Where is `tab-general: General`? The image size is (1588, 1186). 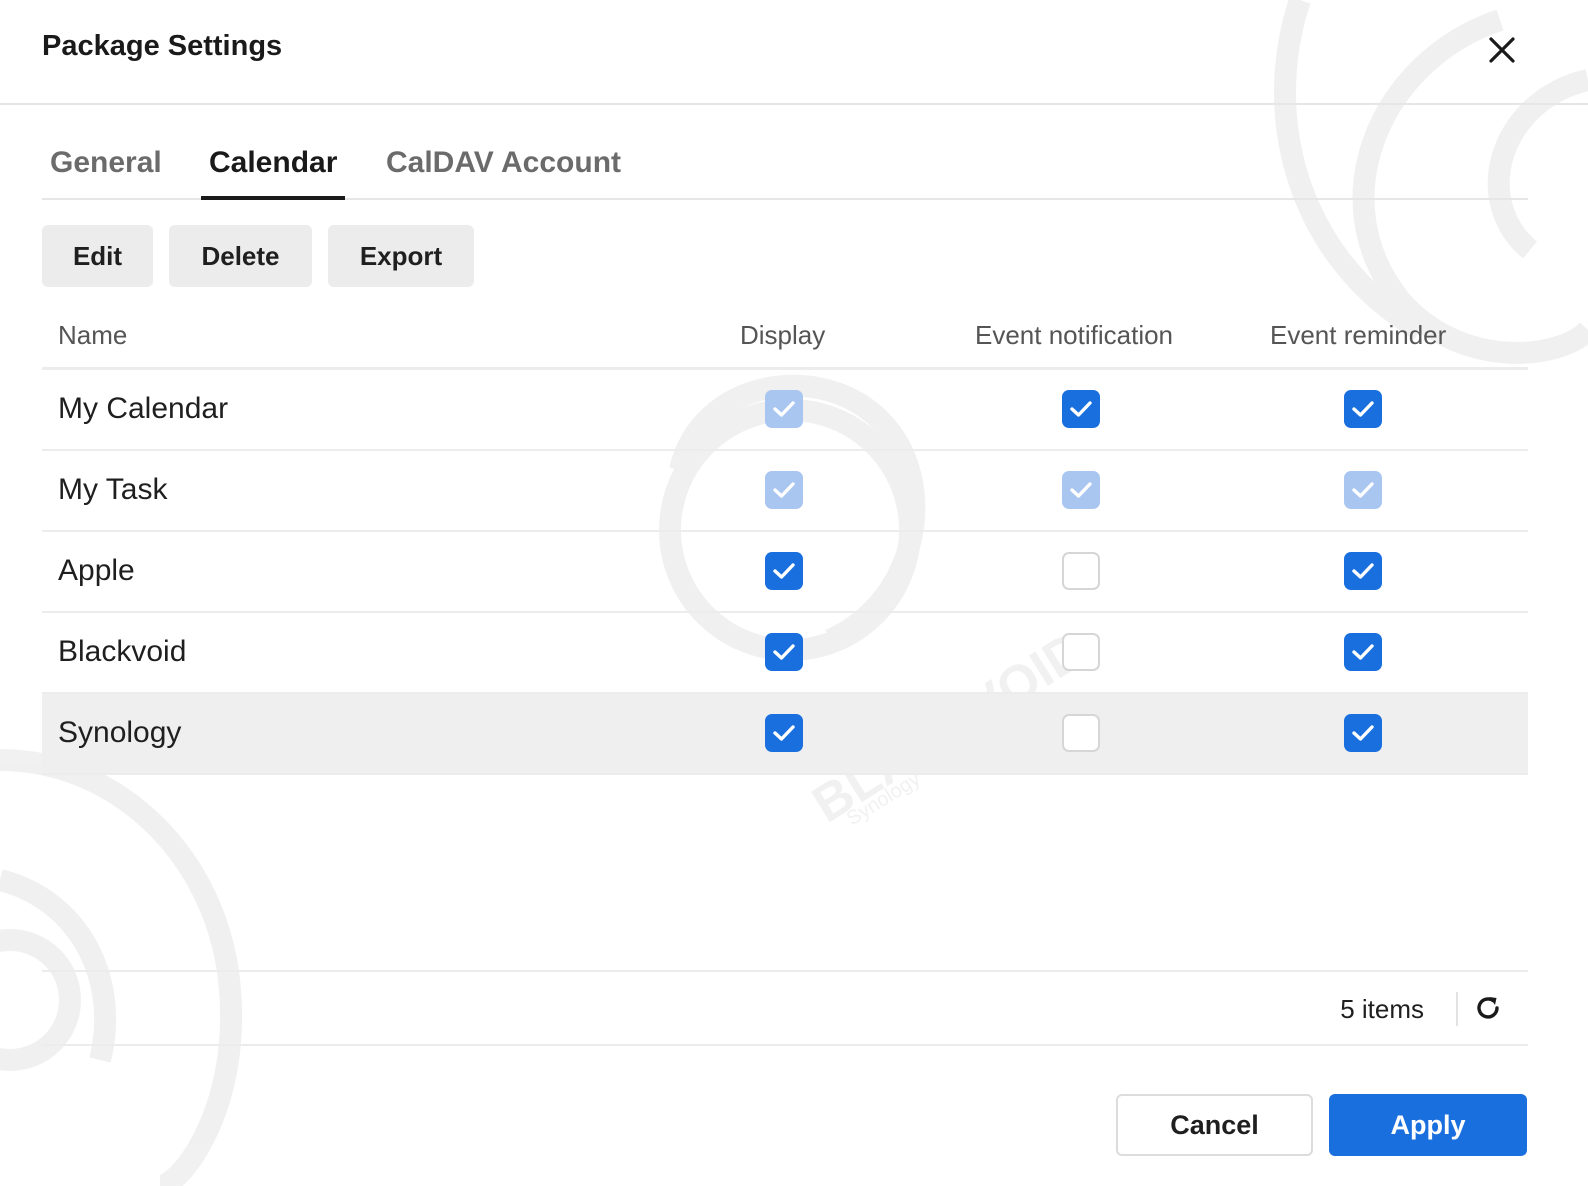 tab-general: General is located at coordinates (106, 165).